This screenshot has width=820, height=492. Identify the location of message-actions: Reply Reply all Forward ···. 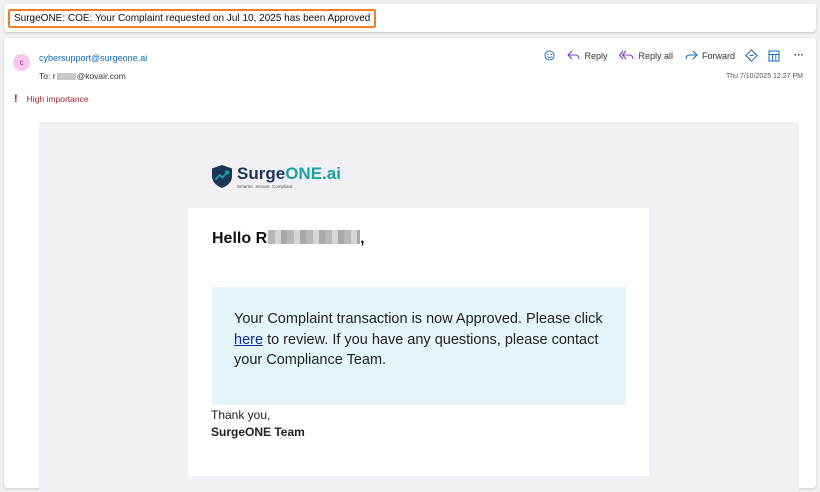
(669, 55).